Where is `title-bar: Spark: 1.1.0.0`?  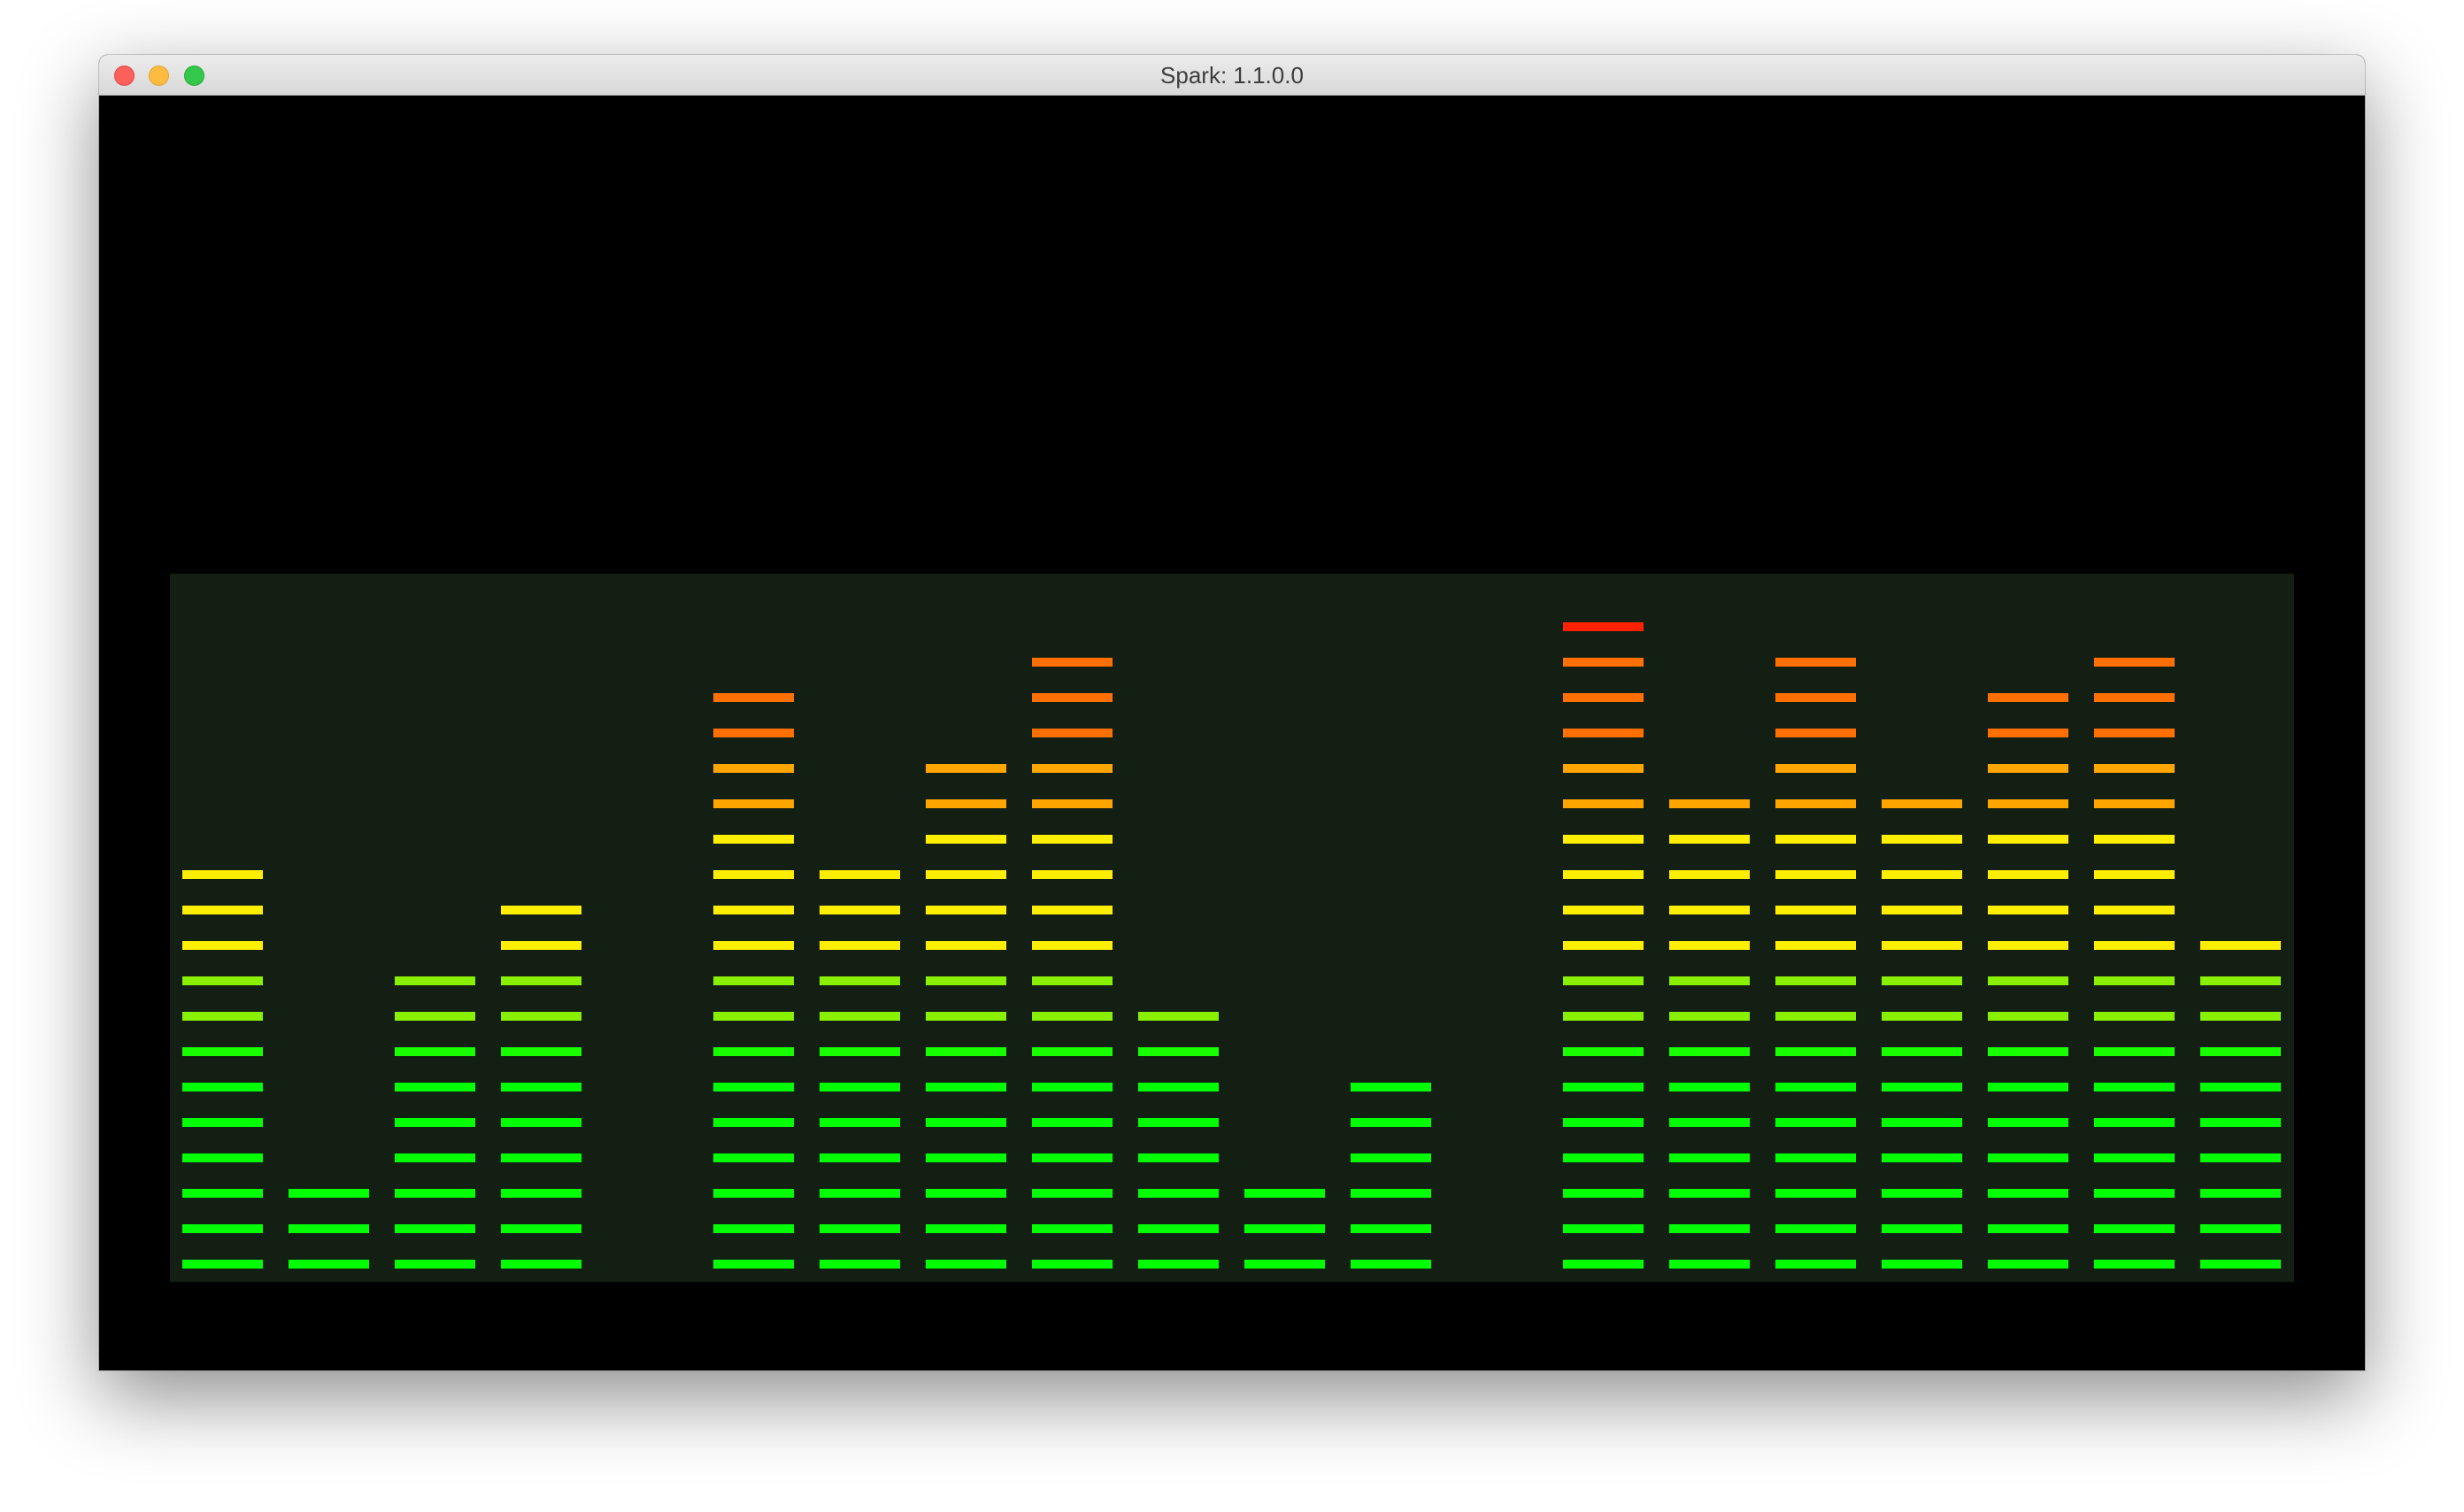 title-bar: Spark: 1.1.0.0 is located at coordinates (1232, 75).